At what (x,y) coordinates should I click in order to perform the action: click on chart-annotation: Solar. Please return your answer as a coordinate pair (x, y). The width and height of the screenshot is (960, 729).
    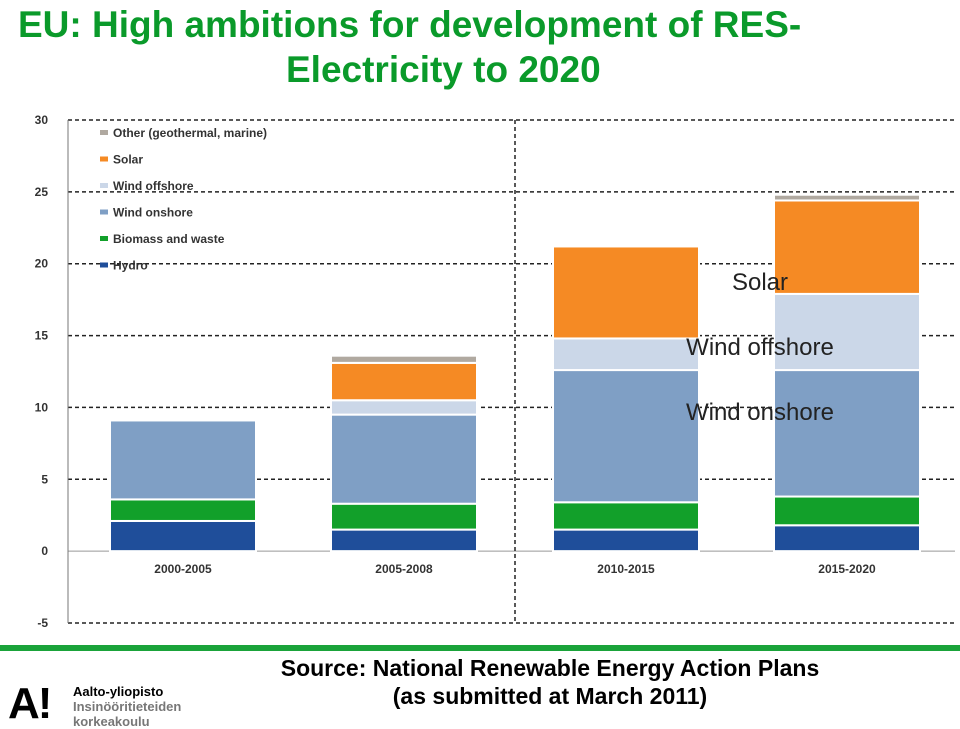
    Looking at the image, I should click on (760, 282).